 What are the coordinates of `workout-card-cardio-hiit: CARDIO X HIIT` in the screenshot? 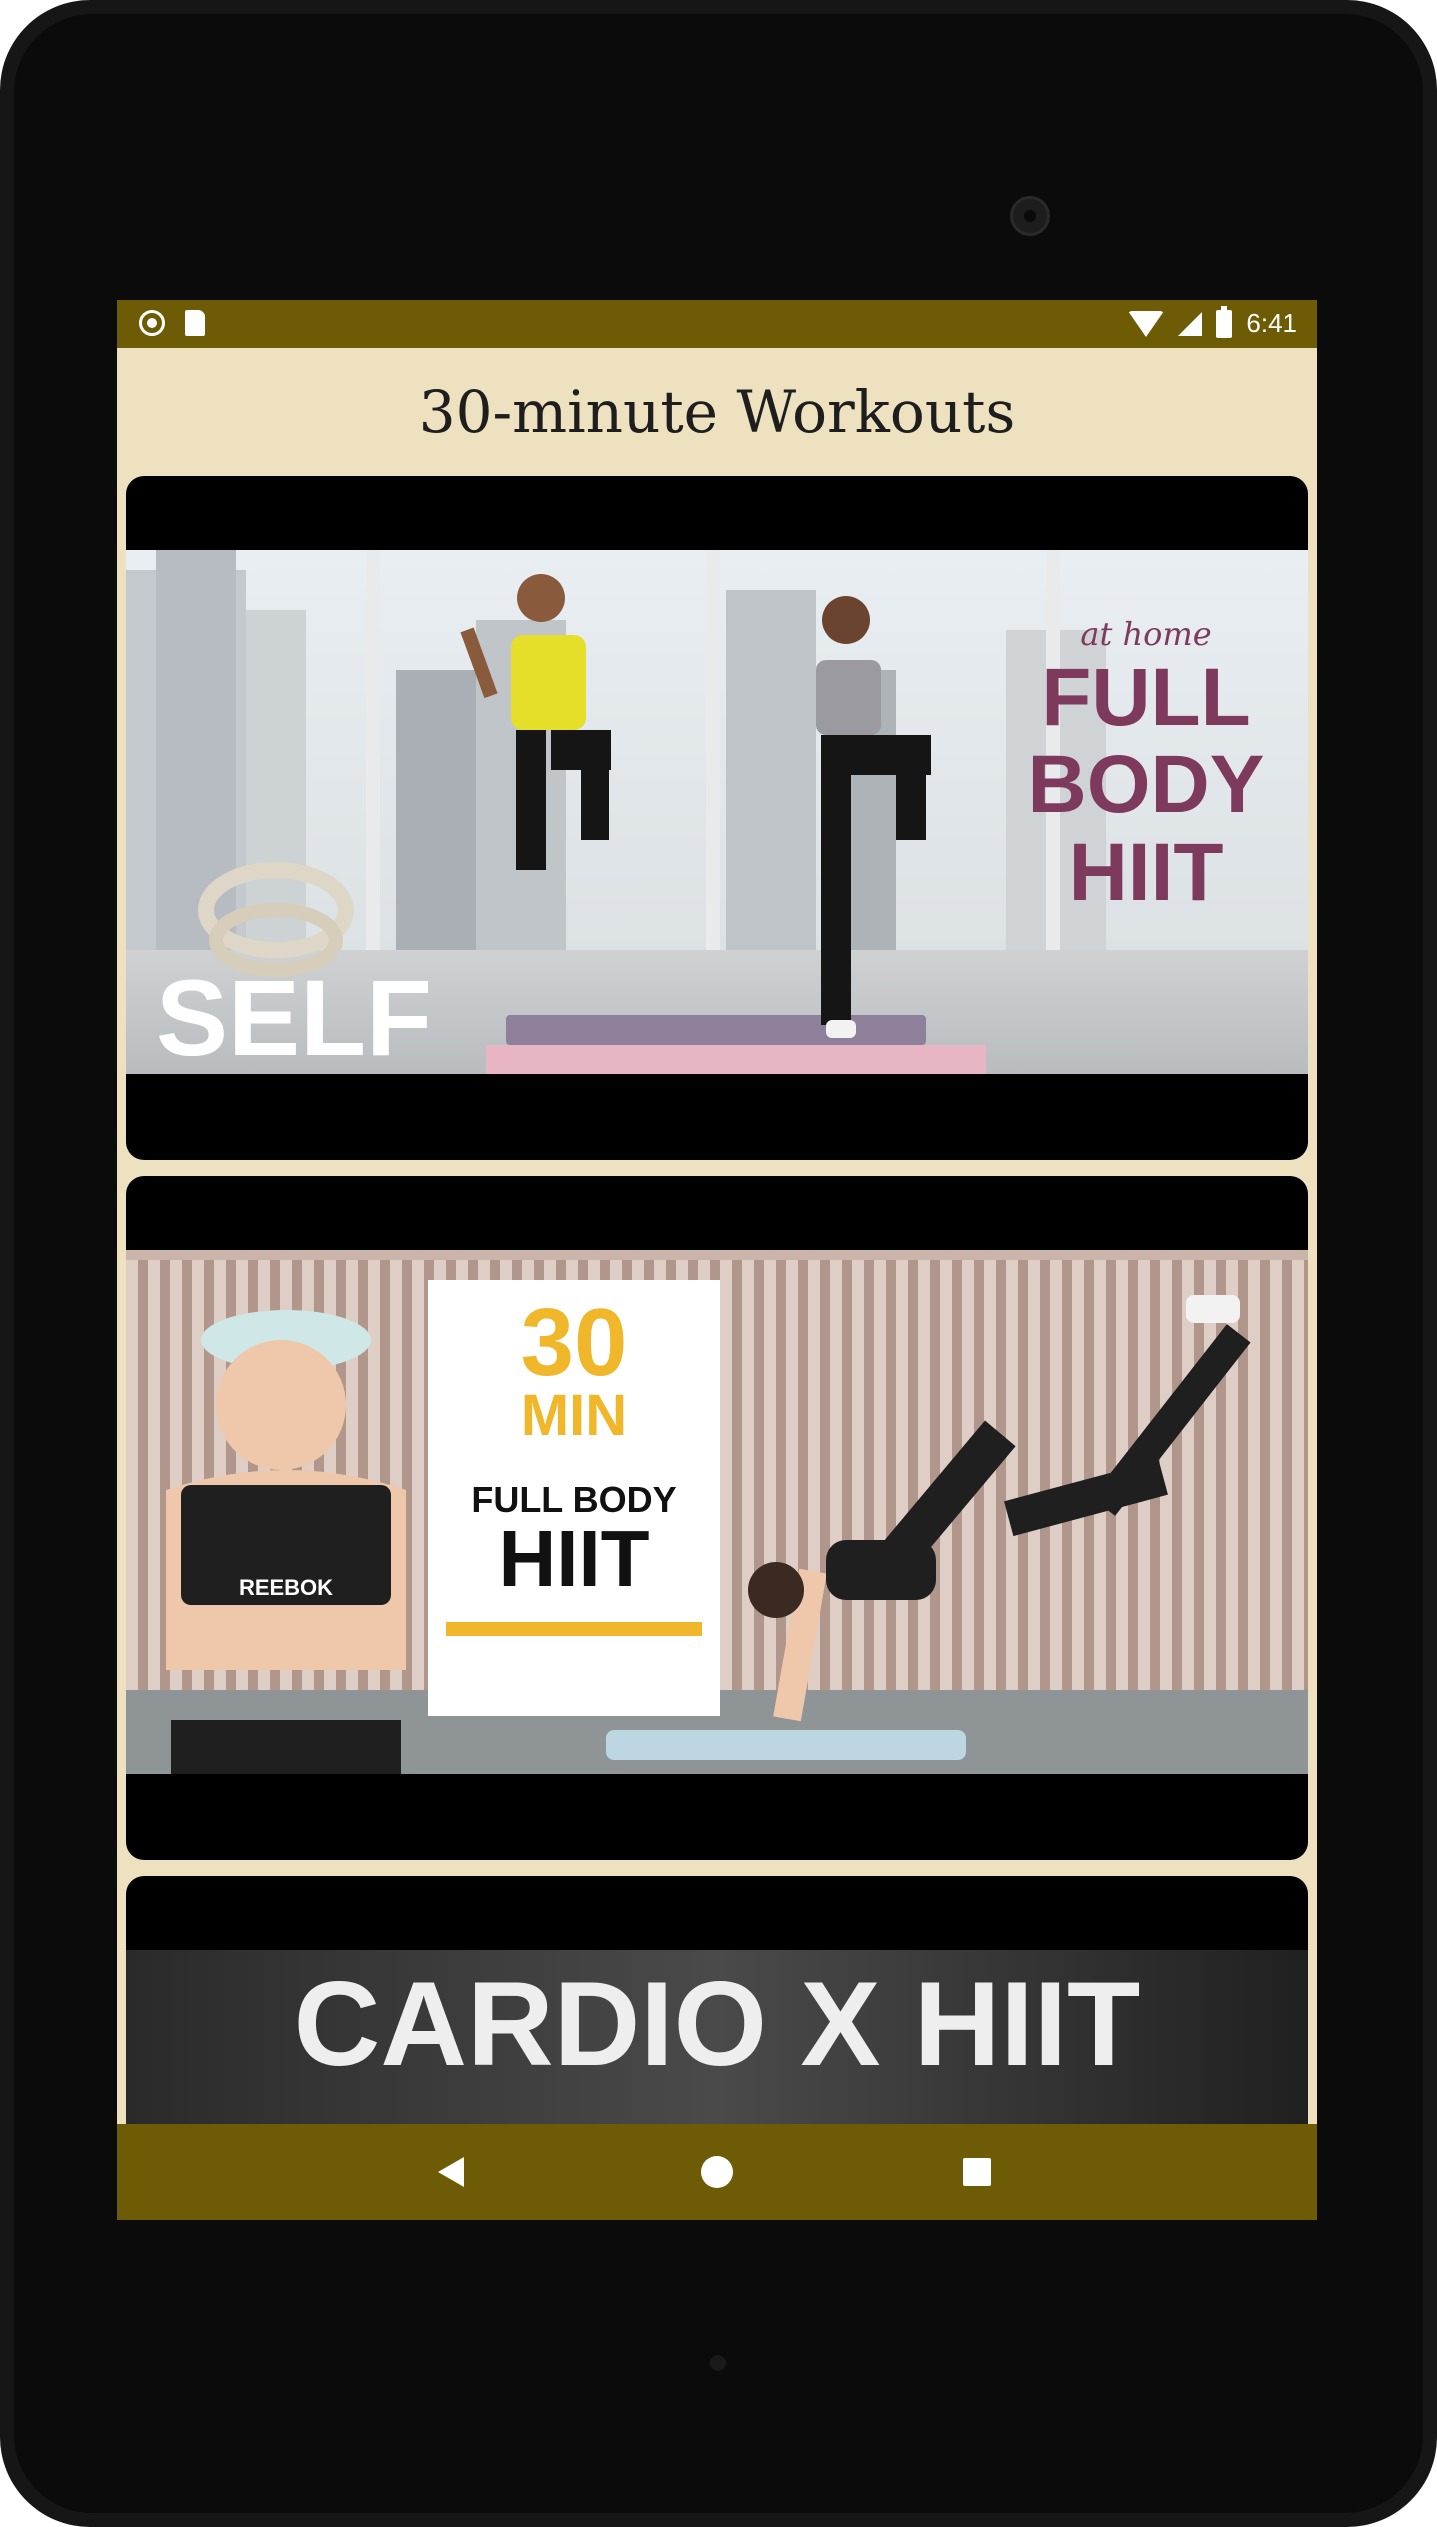 It's located at (717, 2000).